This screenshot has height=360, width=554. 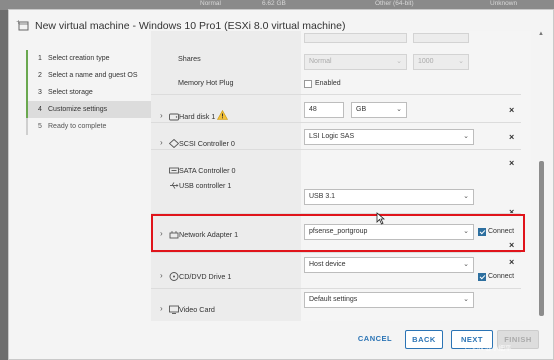 I want to click on remove-sata-icon: ×, so click(x=511, y=163).